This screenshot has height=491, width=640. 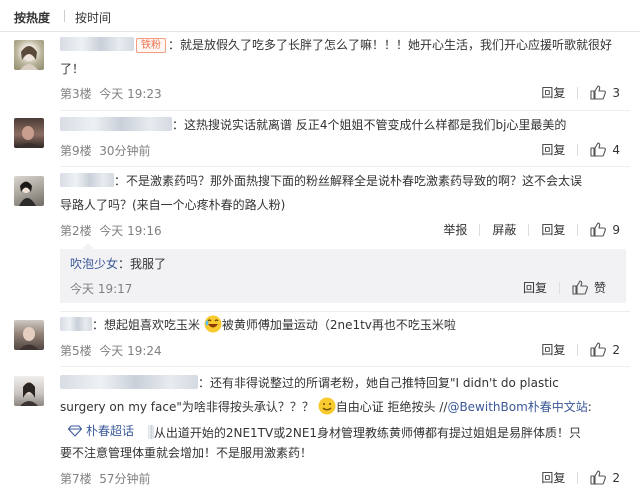 I want to click on smile-emoji-icon, so click(x=327, y=406).